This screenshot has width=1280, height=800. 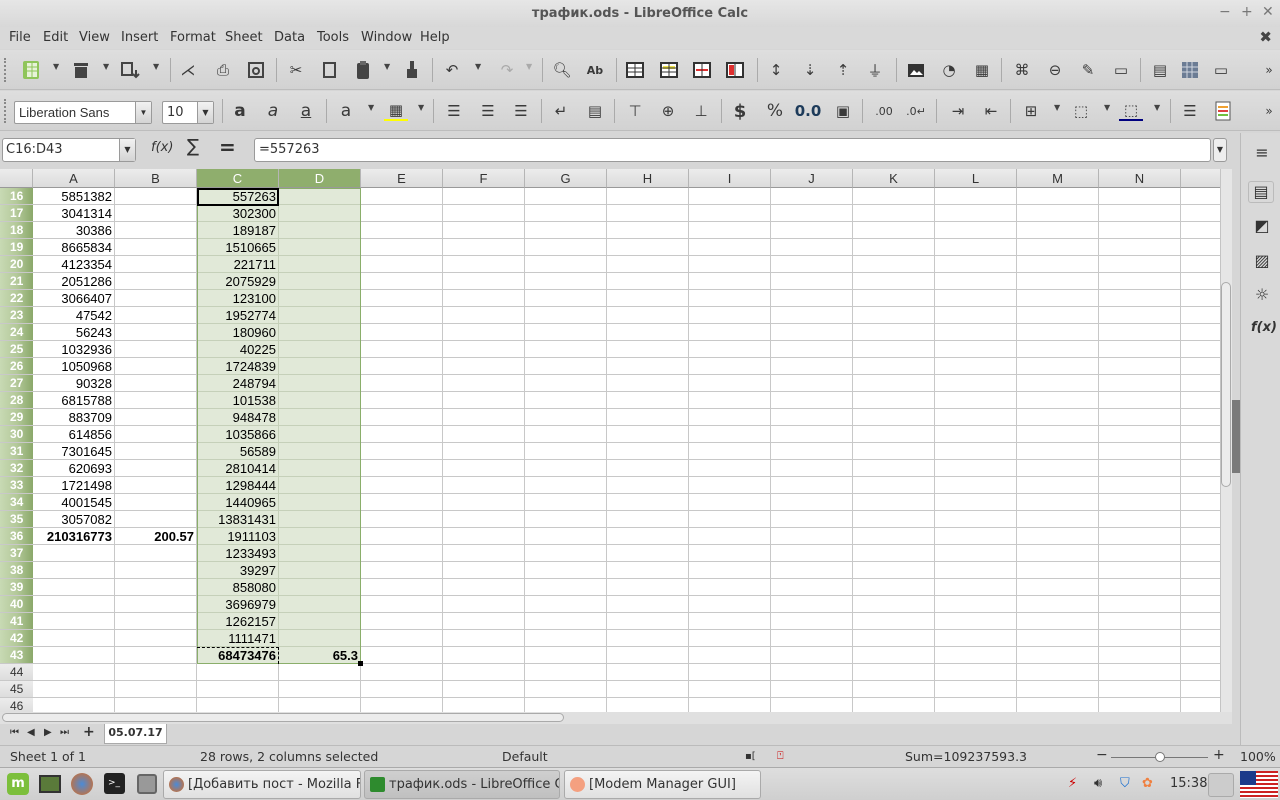 What do you see at coordinates (484, 332) in the screenshot?
I see `cell-f24` at bounding box center [484, 332].